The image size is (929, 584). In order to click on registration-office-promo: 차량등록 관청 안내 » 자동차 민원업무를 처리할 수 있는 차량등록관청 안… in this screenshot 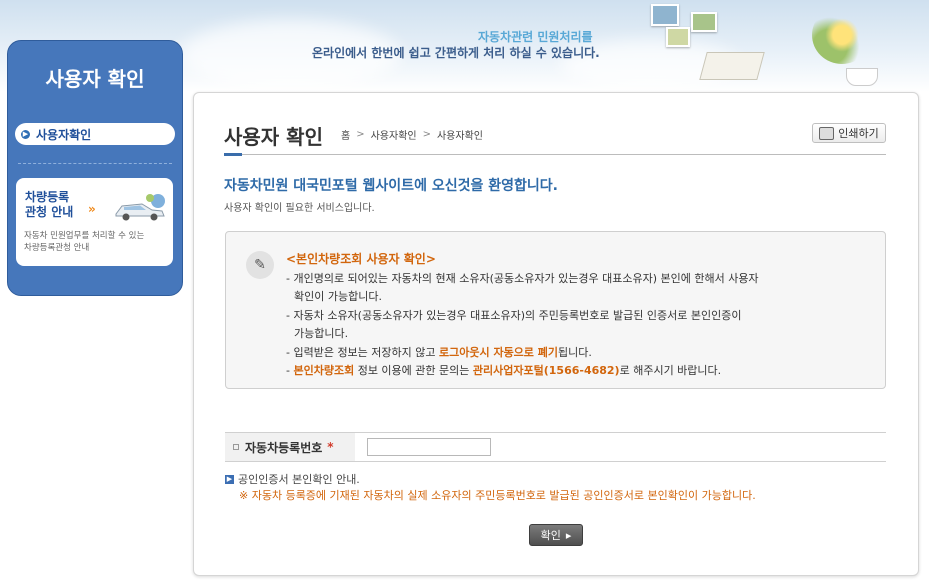, I will do `click(94, 222)`.